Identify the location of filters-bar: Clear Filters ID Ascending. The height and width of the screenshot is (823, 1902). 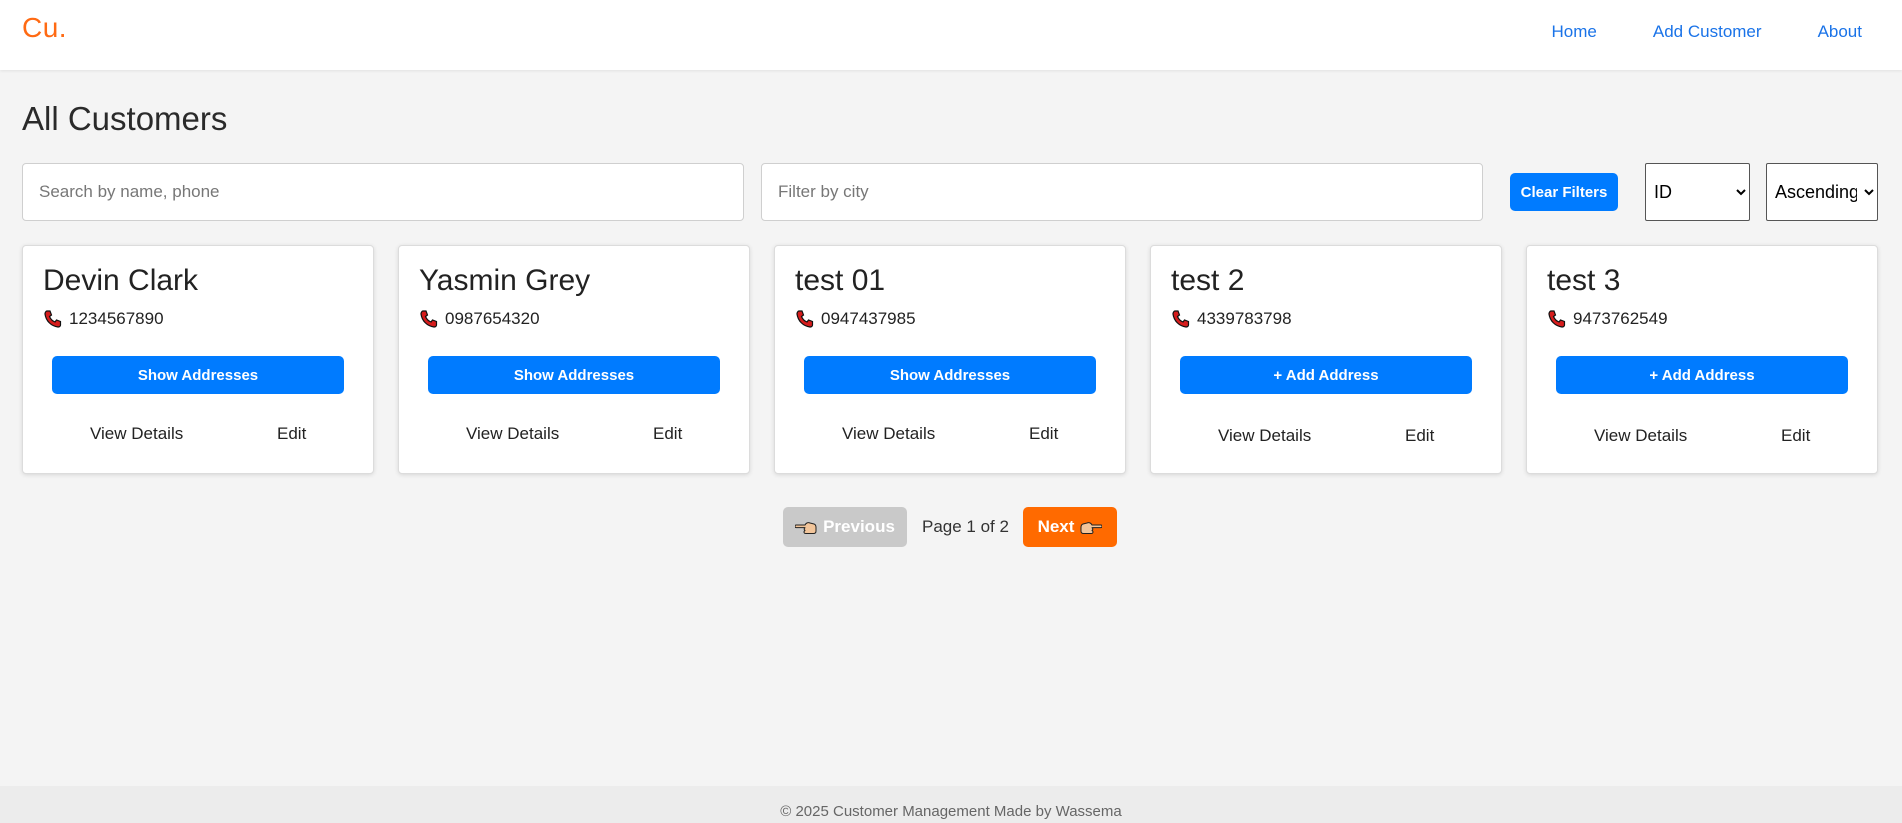
(951, 192).